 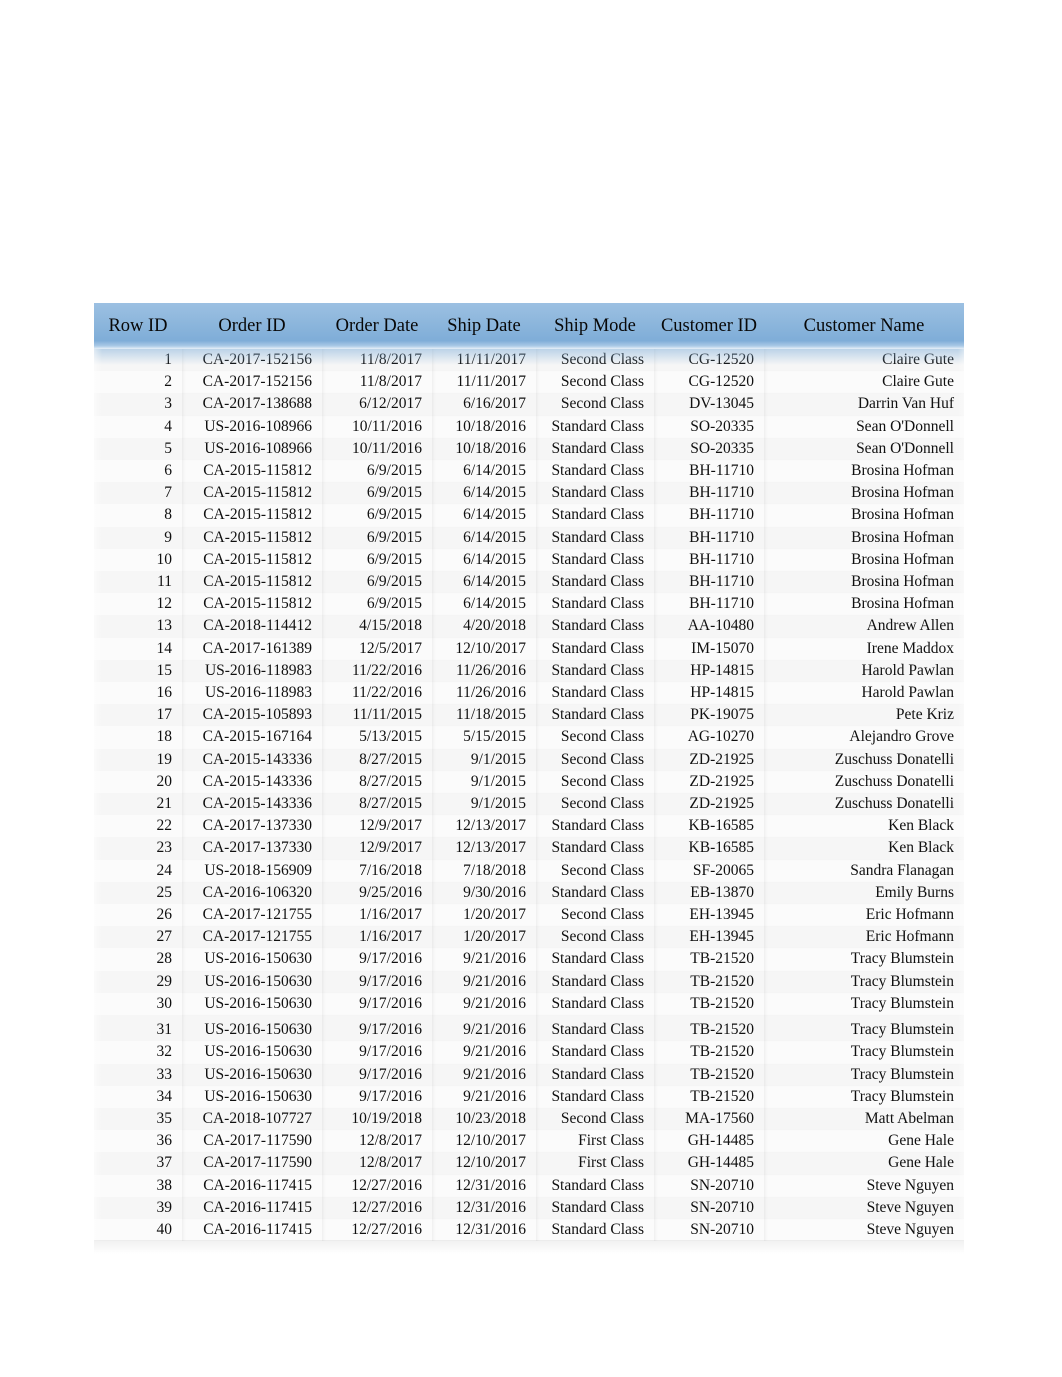 What do you see at coordinates (138, 382) in the screenshot?
I see `cell-row-id: 2` at bounding box center [138, 382].